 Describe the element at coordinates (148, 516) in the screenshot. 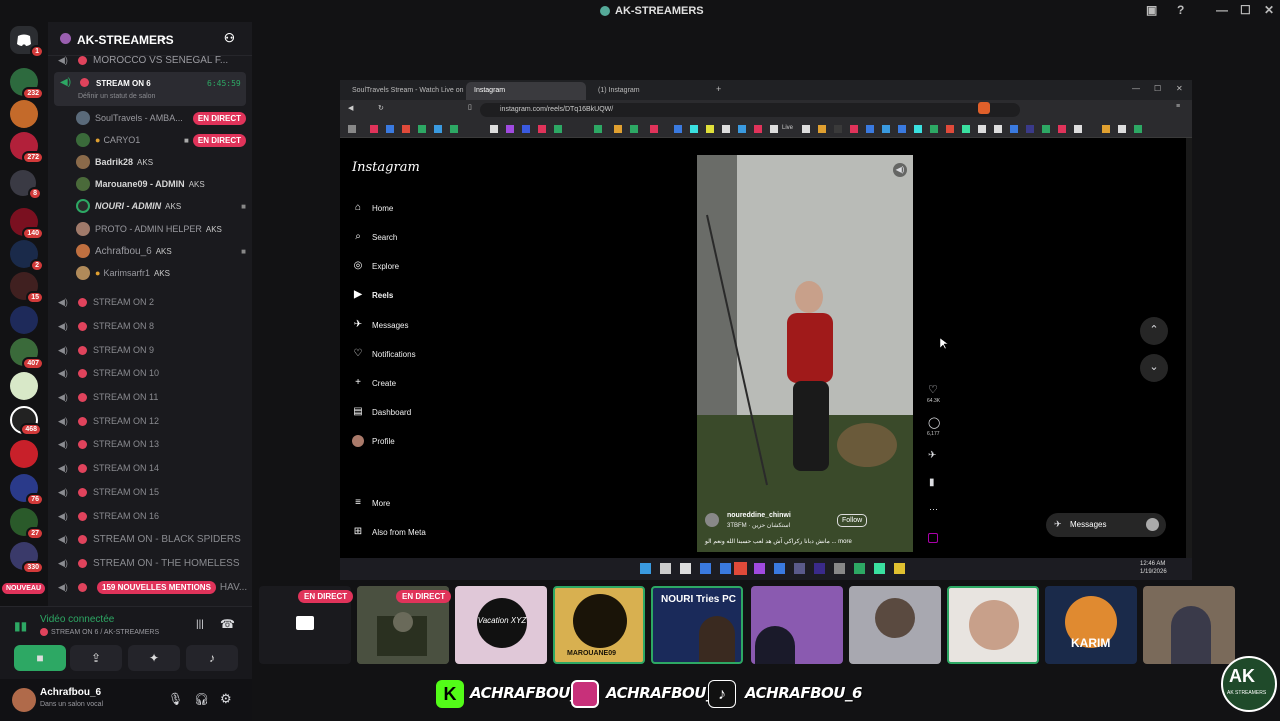

I see `channel-item: ◀) STREAM ON 16` at that location.